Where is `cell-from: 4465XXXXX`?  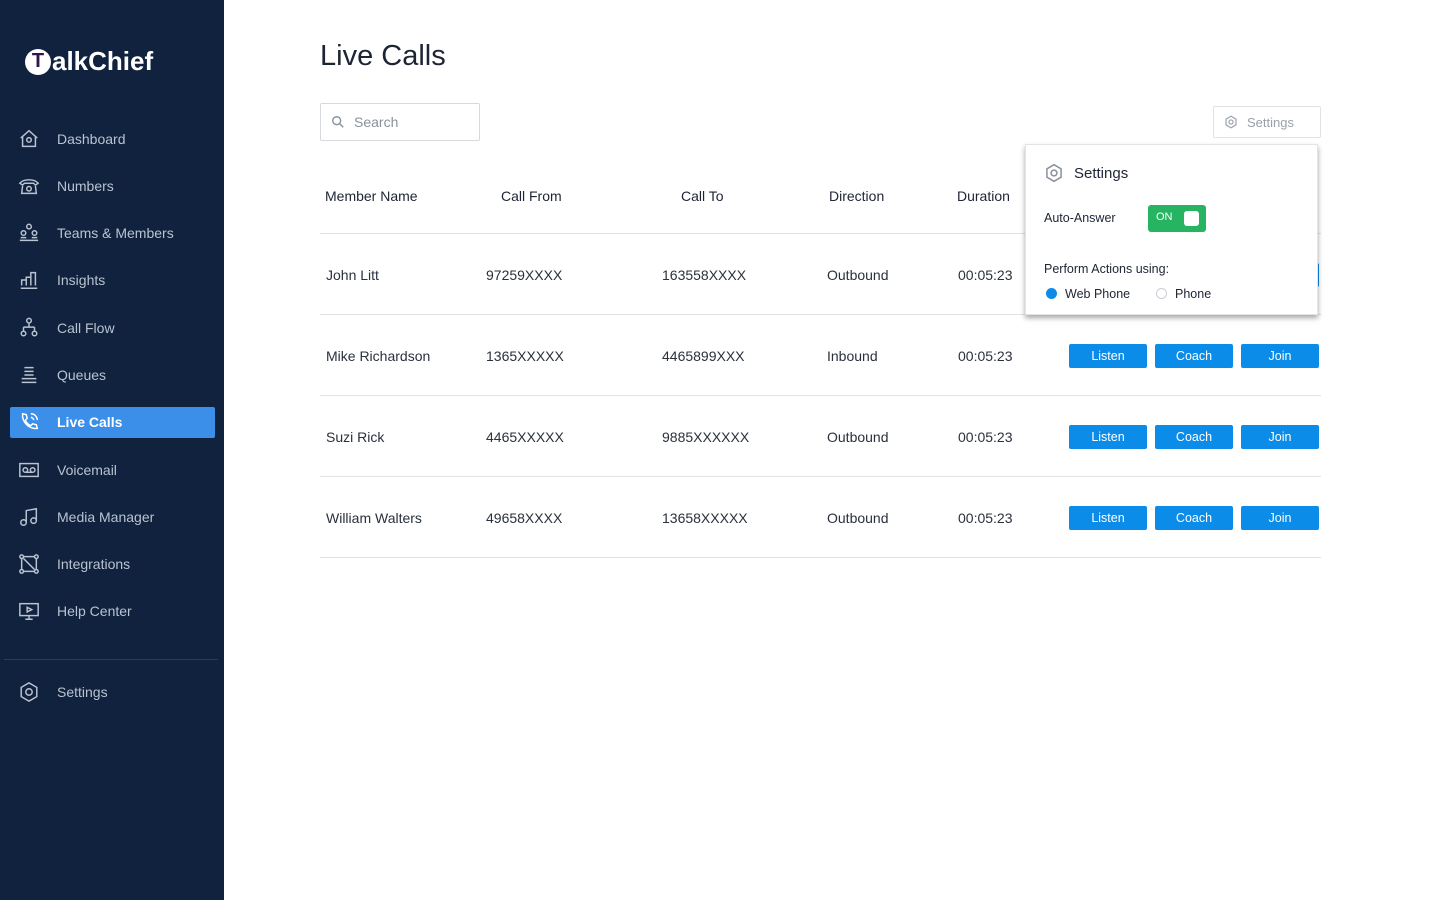
cell-from: 4465XXXXX is located at coordinates (525, 437).